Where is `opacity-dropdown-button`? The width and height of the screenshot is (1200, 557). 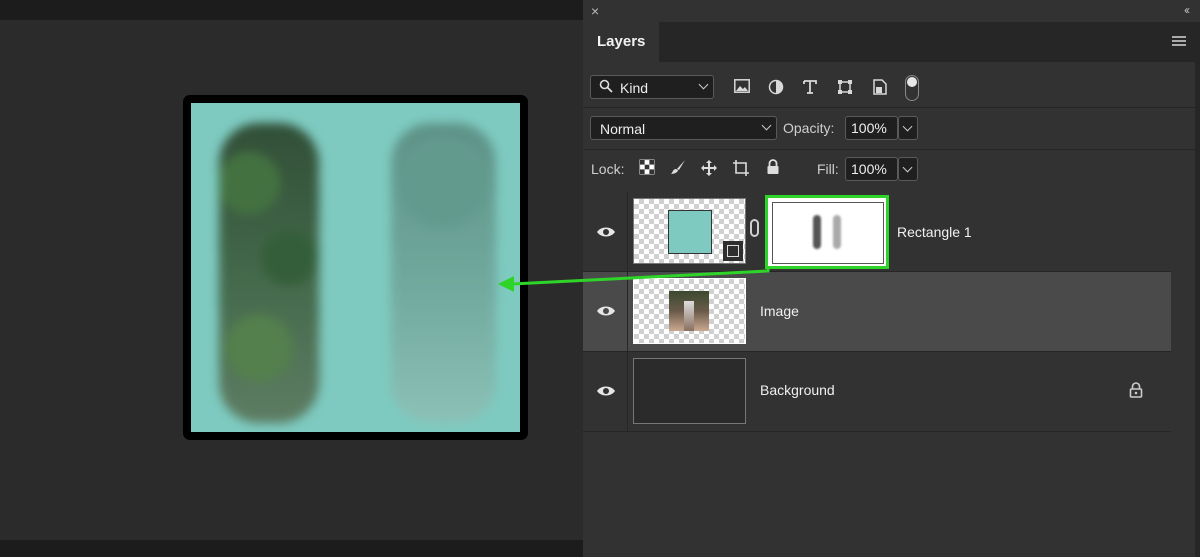 opacity-dropdown-button is located at coordinates (908, 128).